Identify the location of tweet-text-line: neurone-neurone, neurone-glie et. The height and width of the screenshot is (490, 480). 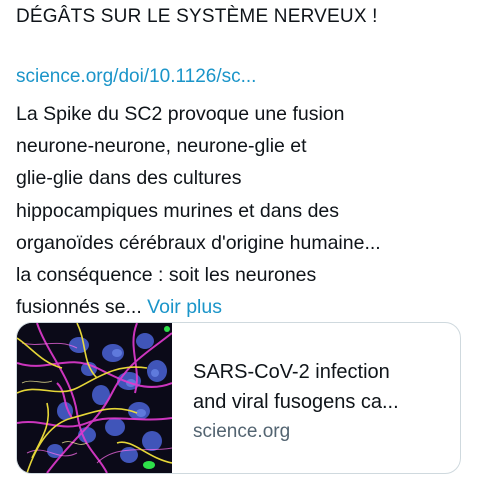
(161, 146).